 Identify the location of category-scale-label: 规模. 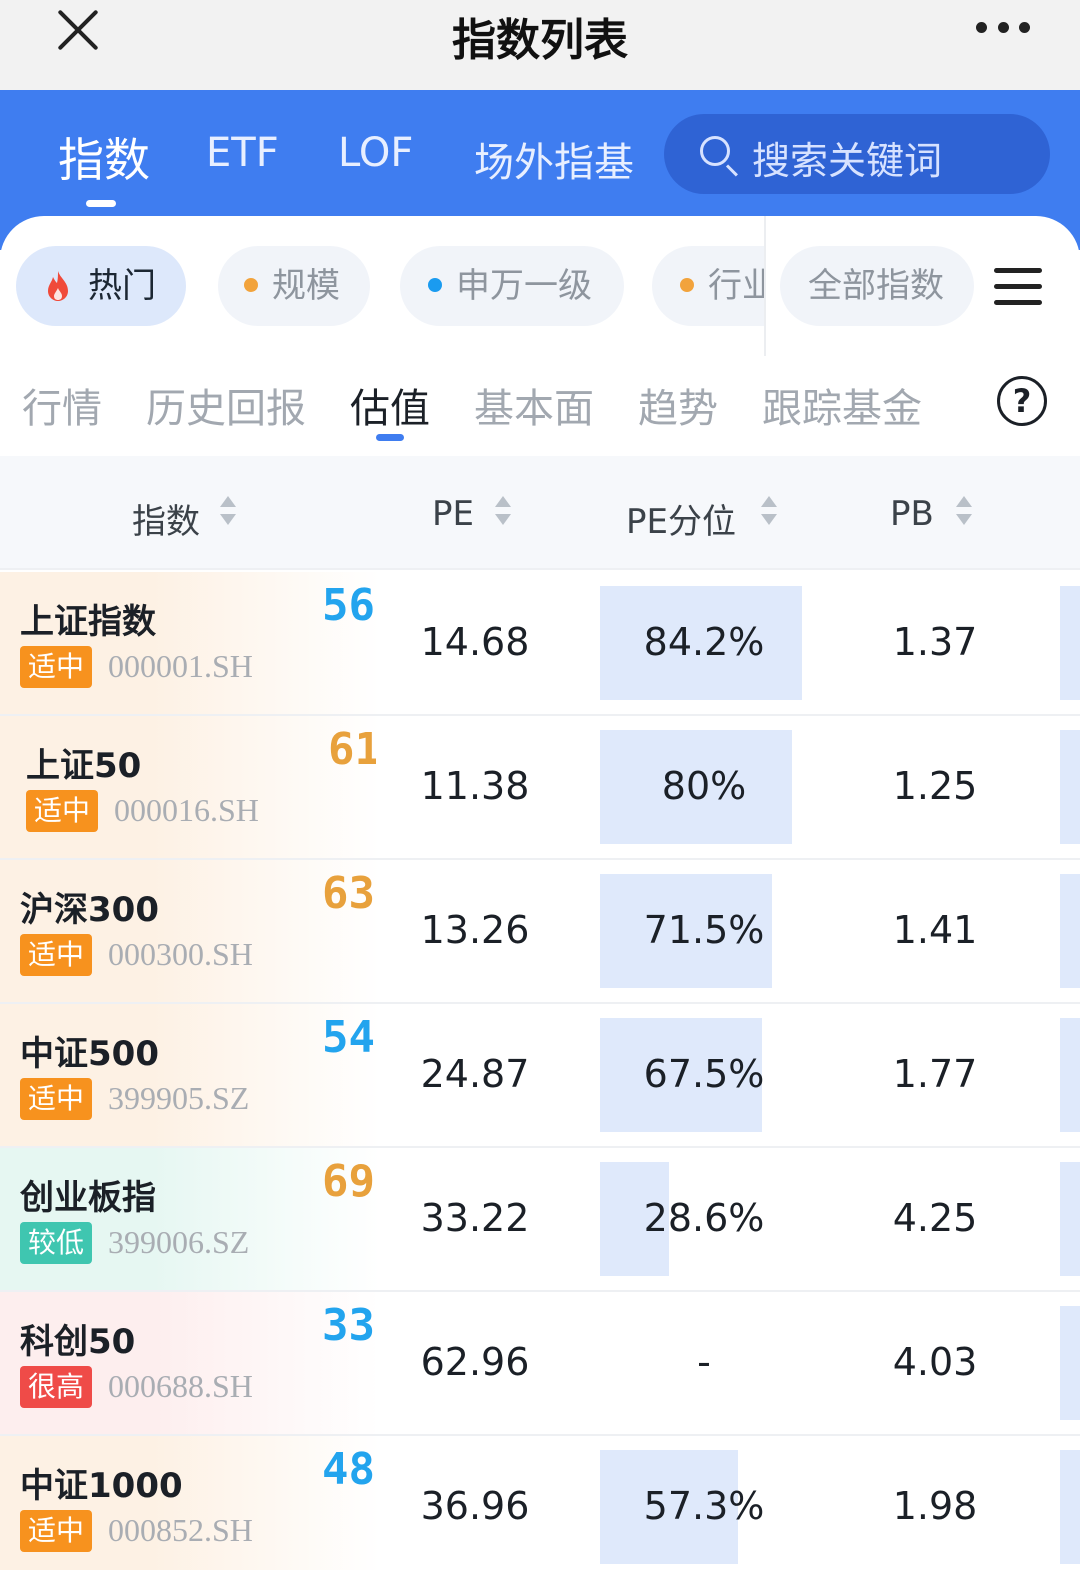
(306, 286).